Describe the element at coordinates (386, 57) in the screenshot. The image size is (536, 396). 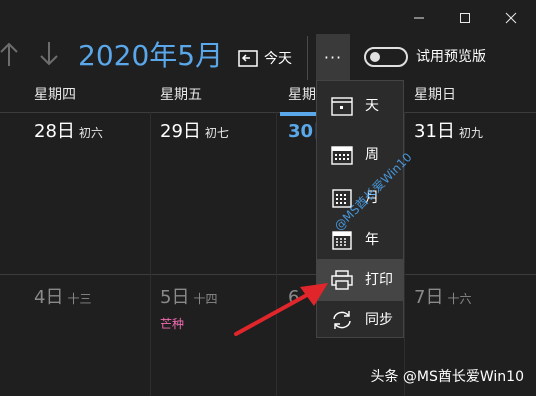
I see `preview-toggle` at that location.